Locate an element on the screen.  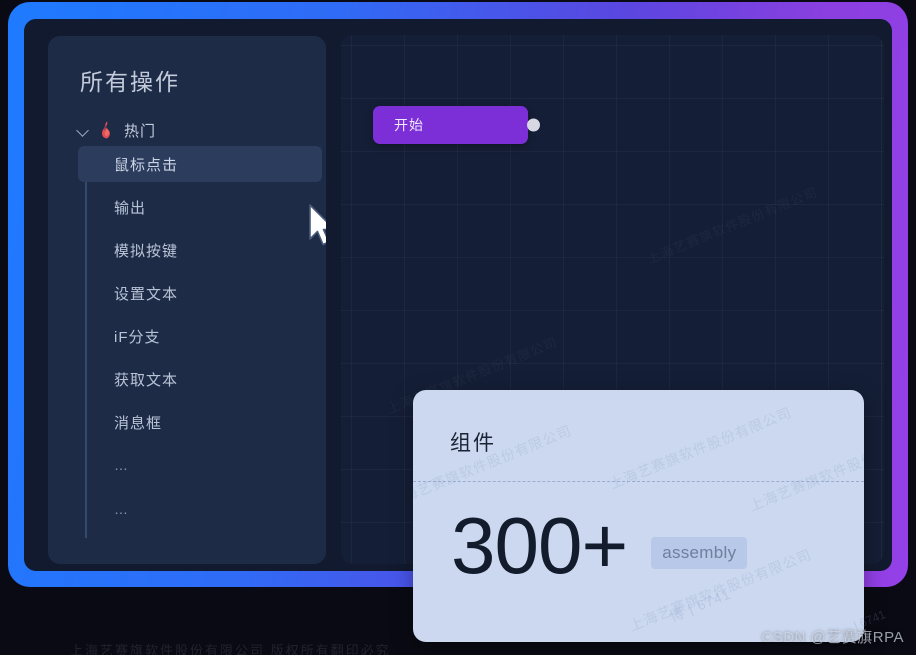
stat-card-value: 300+ is located at coordinates (539, 545).